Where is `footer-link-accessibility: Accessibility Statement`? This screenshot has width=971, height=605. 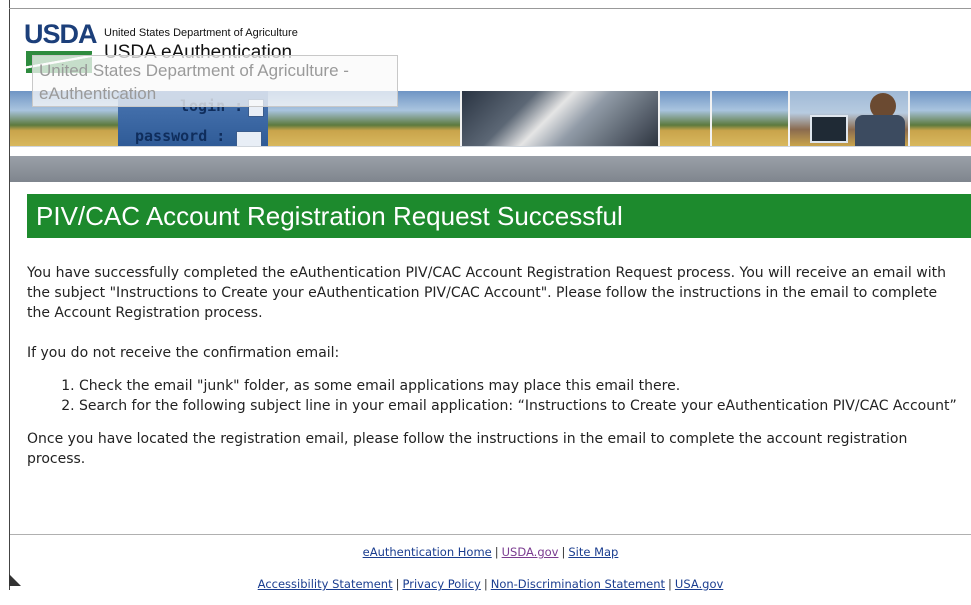 footer-link-accessibility: Accessibility Statement is located at coordinates (325, 584).